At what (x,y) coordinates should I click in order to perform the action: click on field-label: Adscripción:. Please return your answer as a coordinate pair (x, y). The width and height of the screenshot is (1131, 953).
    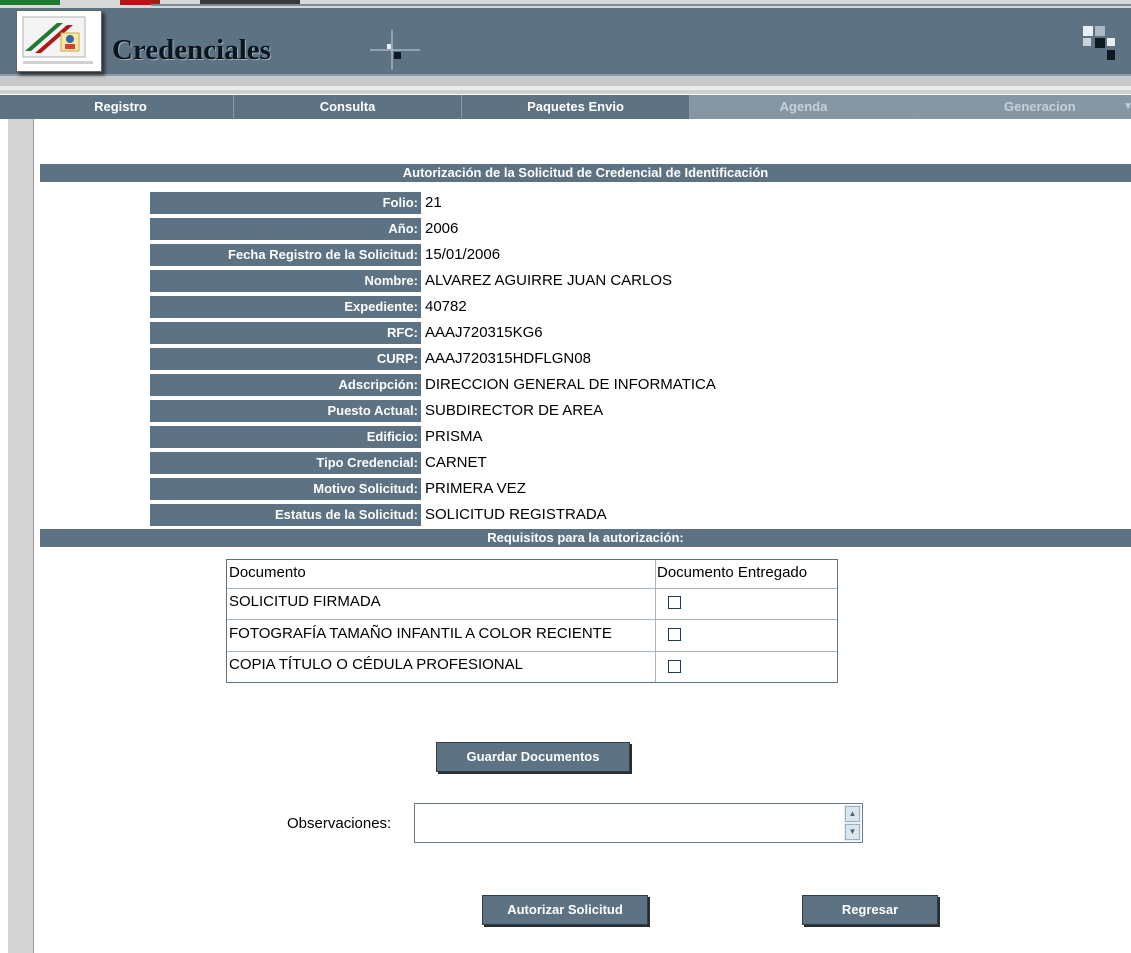
    Looking at the image, I should click on (285, 385).